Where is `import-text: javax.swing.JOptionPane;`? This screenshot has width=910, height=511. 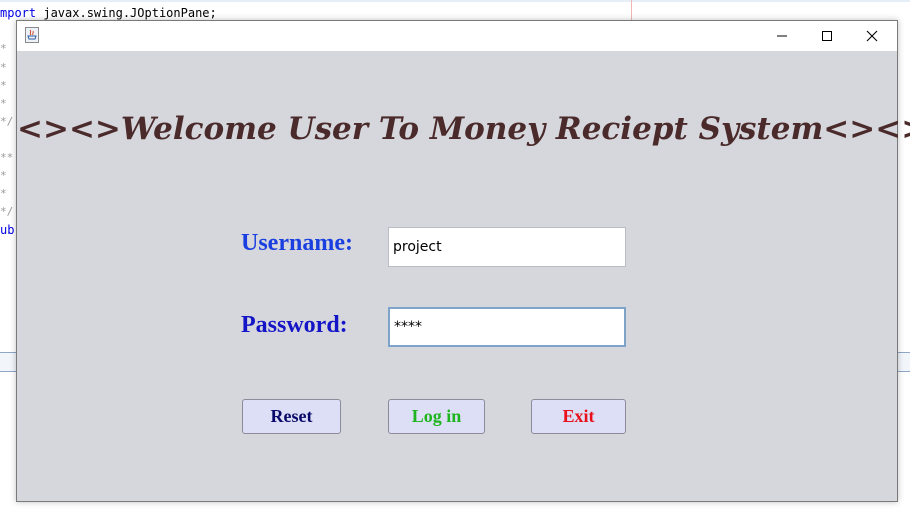
import-text: javax.swing.JOptionPane; is located at coordinates (126, 13).